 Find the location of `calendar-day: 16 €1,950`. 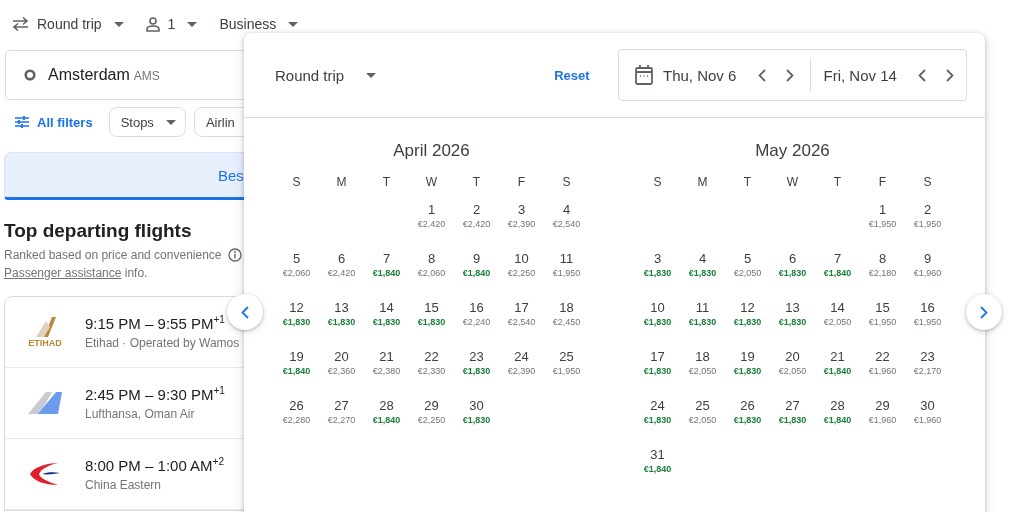

calendar-day: 16 €1,950 is located at coordinates (927, 321).